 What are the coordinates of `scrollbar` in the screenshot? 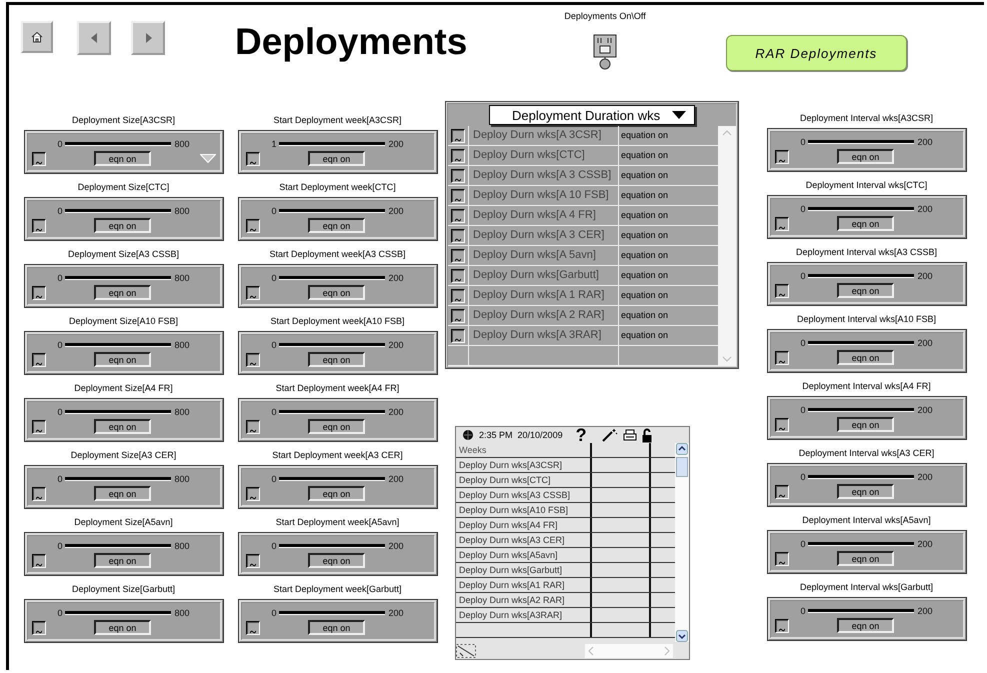 It's located at (682, 542).